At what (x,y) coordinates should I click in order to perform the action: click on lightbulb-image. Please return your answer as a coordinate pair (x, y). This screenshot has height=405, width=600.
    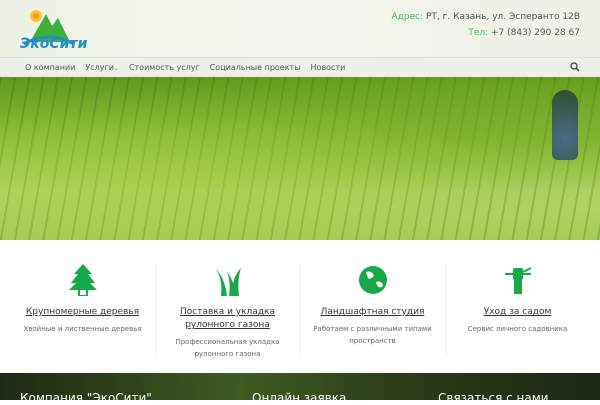
    Looking at the image, I should click on (565, 125).